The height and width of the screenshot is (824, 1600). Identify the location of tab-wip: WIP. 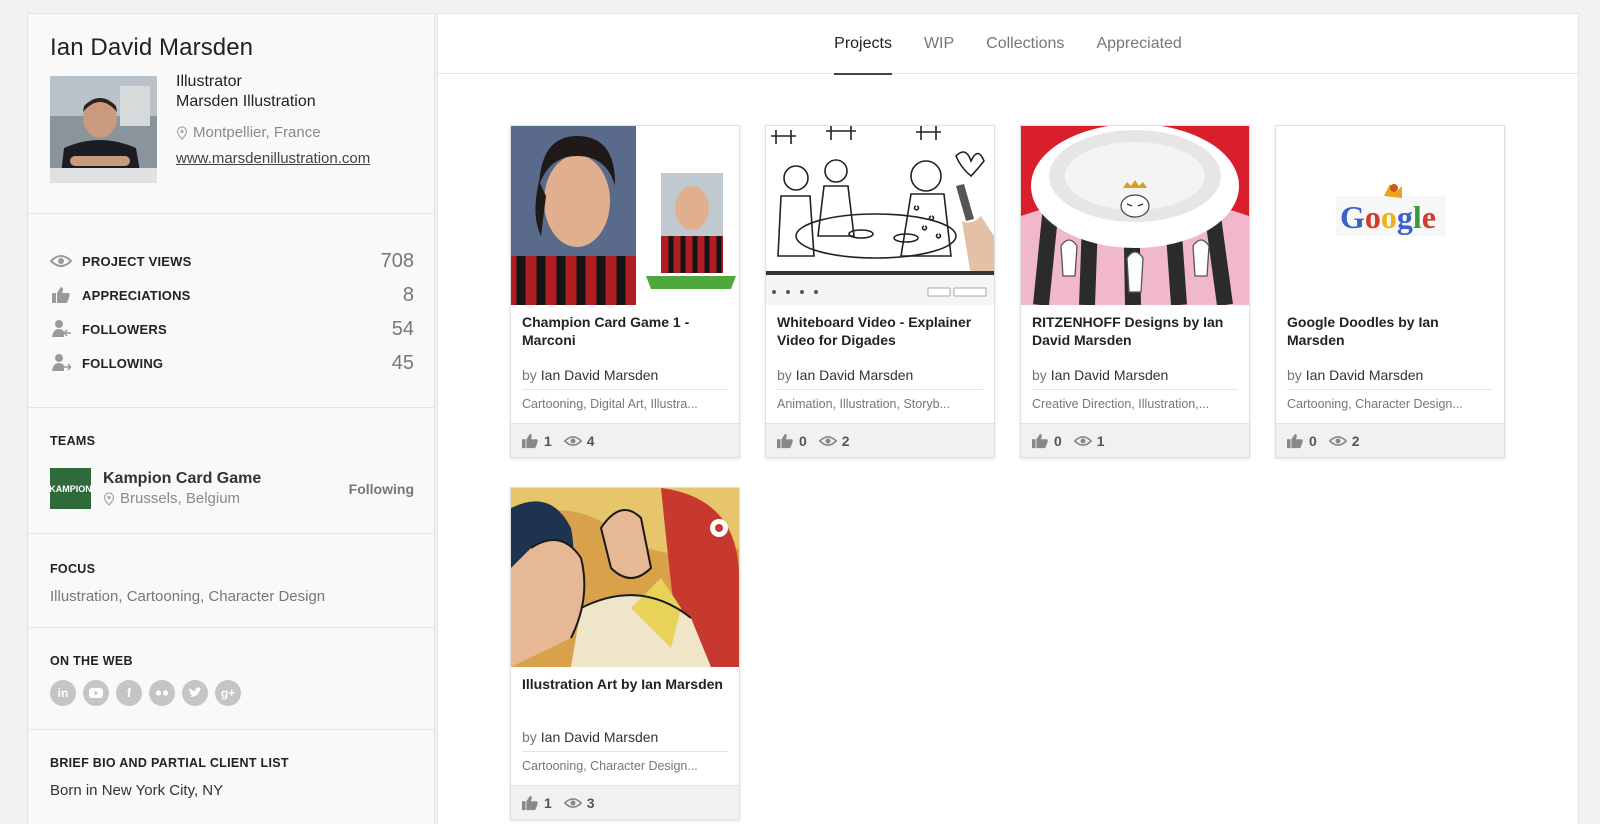
(939, 44).